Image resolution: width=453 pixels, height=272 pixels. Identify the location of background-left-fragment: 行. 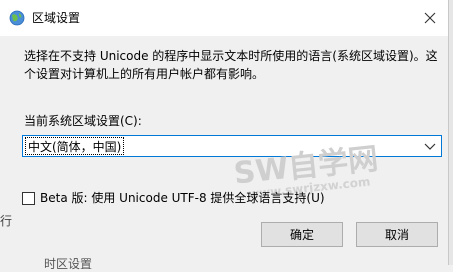
(6, 221).